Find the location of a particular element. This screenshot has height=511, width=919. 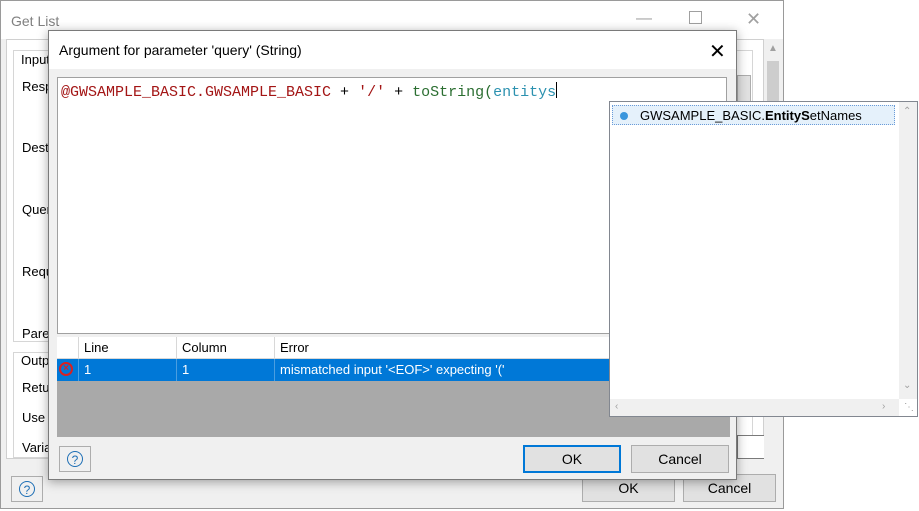

scroll-left-icon: ‹ is located at coordinates (616, 406).